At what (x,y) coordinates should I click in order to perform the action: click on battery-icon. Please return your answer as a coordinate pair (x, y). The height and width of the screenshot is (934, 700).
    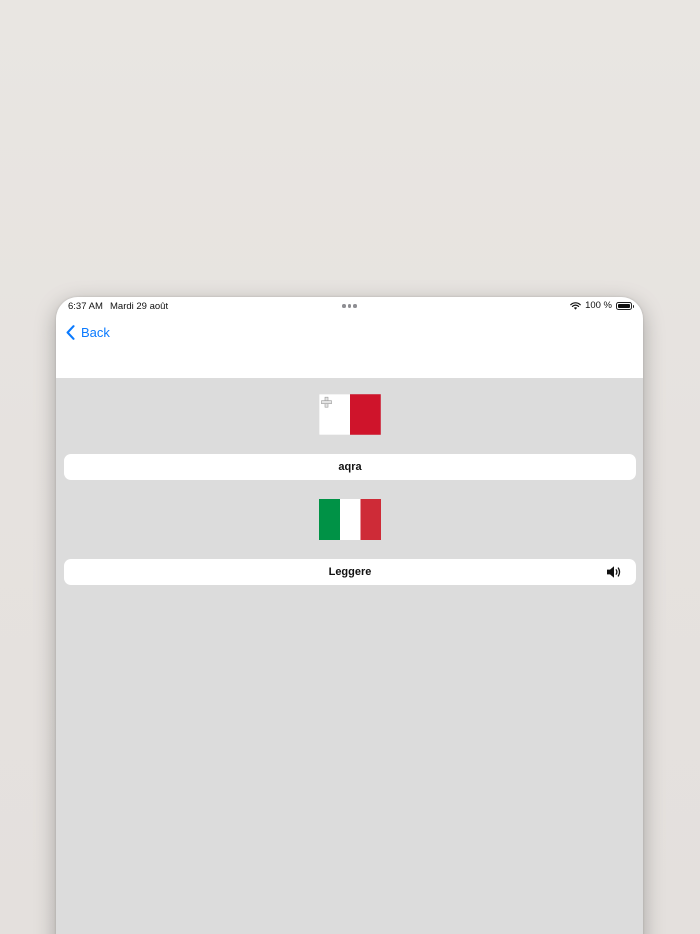
    Looking at the image, I should click on (625, 305).